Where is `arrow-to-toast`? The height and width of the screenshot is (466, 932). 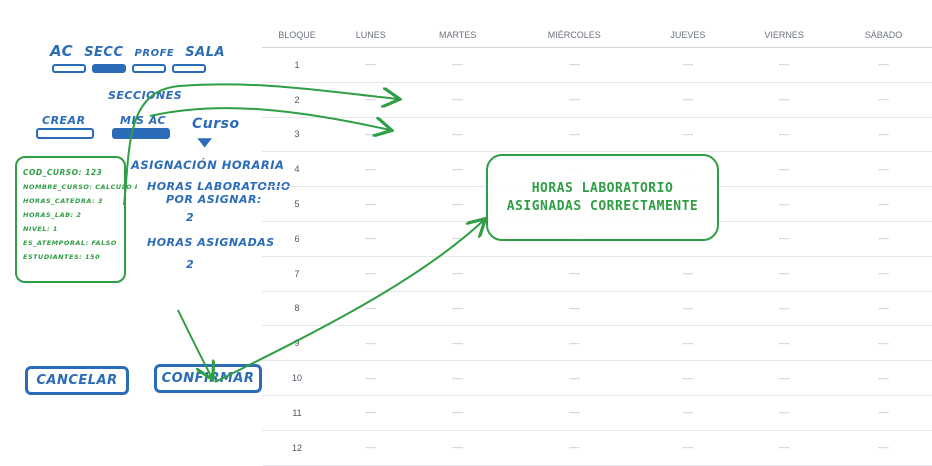
arrow-to-toast is located at coordinates (349, 301).